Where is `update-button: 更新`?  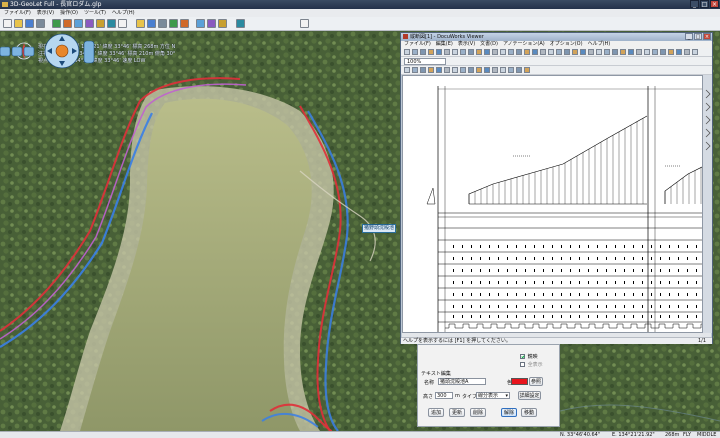
update-button: 更新 is located at coordinates (457, 412).